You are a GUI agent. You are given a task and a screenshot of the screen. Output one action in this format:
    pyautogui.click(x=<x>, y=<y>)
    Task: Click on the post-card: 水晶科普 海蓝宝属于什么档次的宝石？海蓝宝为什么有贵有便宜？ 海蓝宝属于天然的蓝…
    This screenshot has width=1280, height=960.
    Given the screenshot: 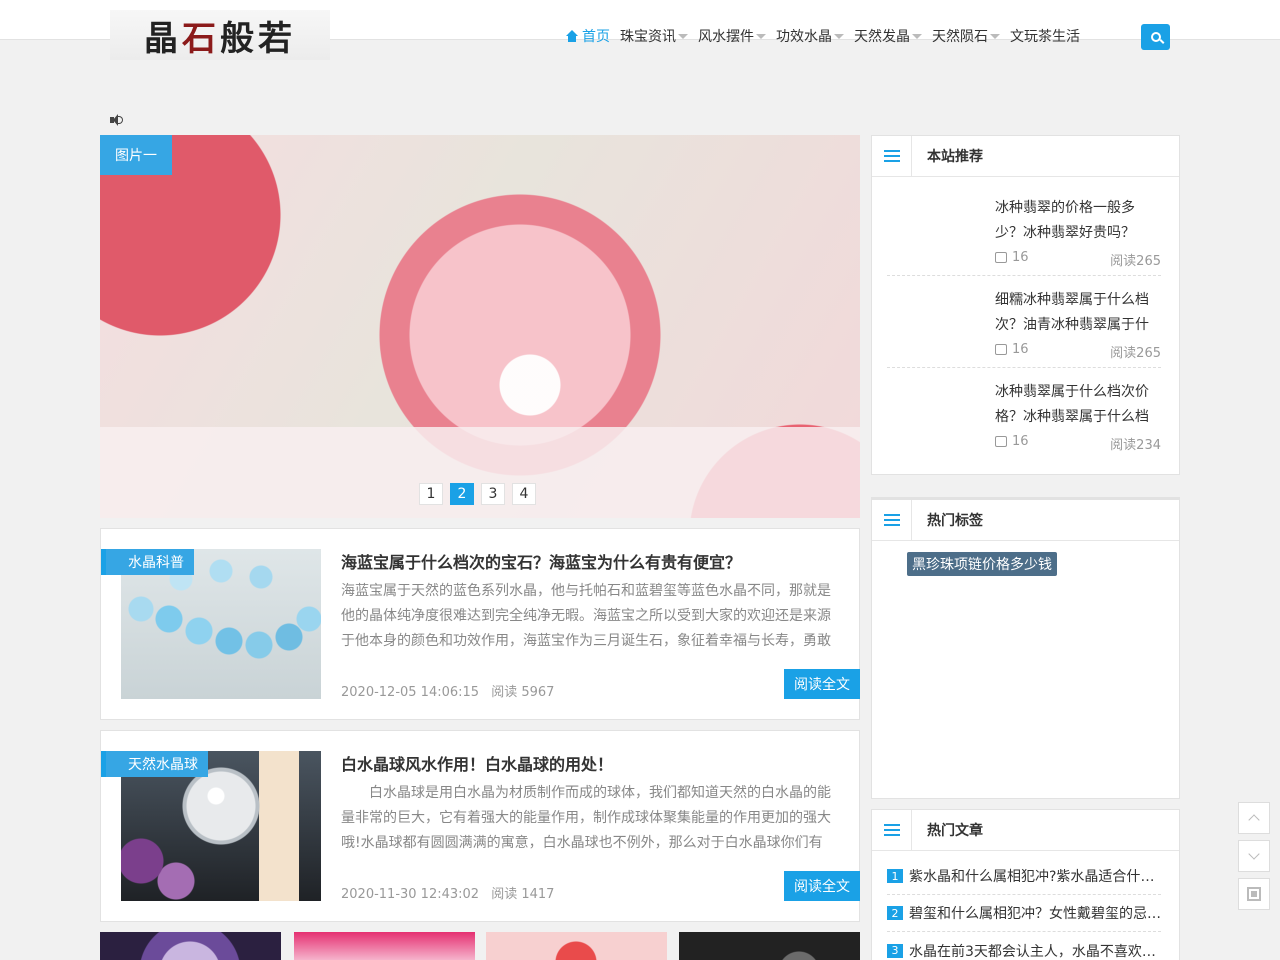 What is the action you would take?
    pyautogui.click(x=480, y=624)
    